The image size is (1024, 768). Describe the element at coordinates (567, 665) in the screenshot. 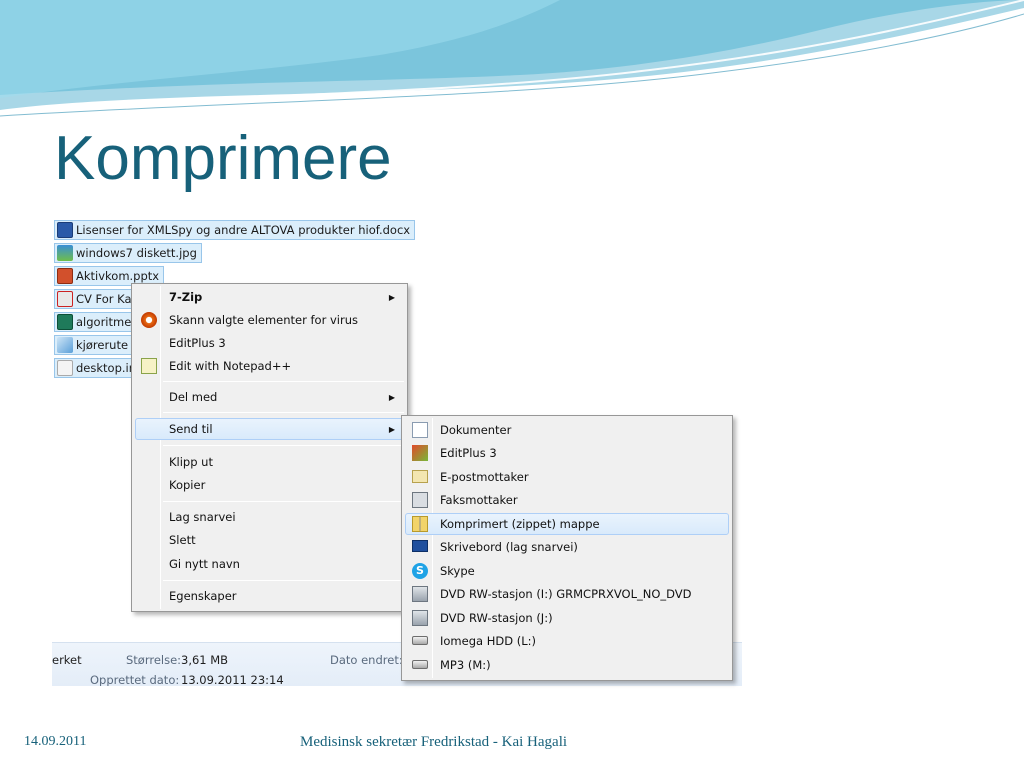

I see `send-to-mp3: MP3 (M:)` at that location.